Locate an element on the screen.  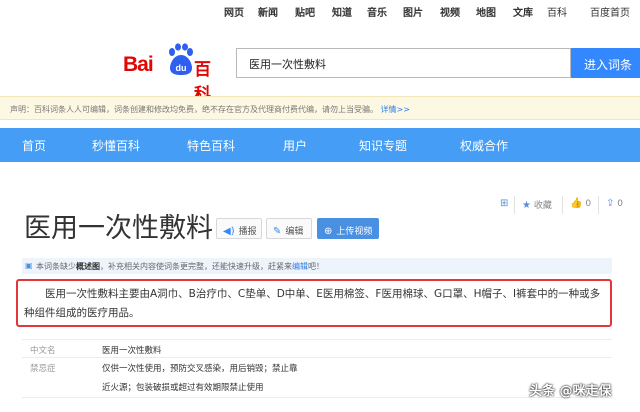
main-nav-topics: 知识专题 is located at coordinates (383, 145).